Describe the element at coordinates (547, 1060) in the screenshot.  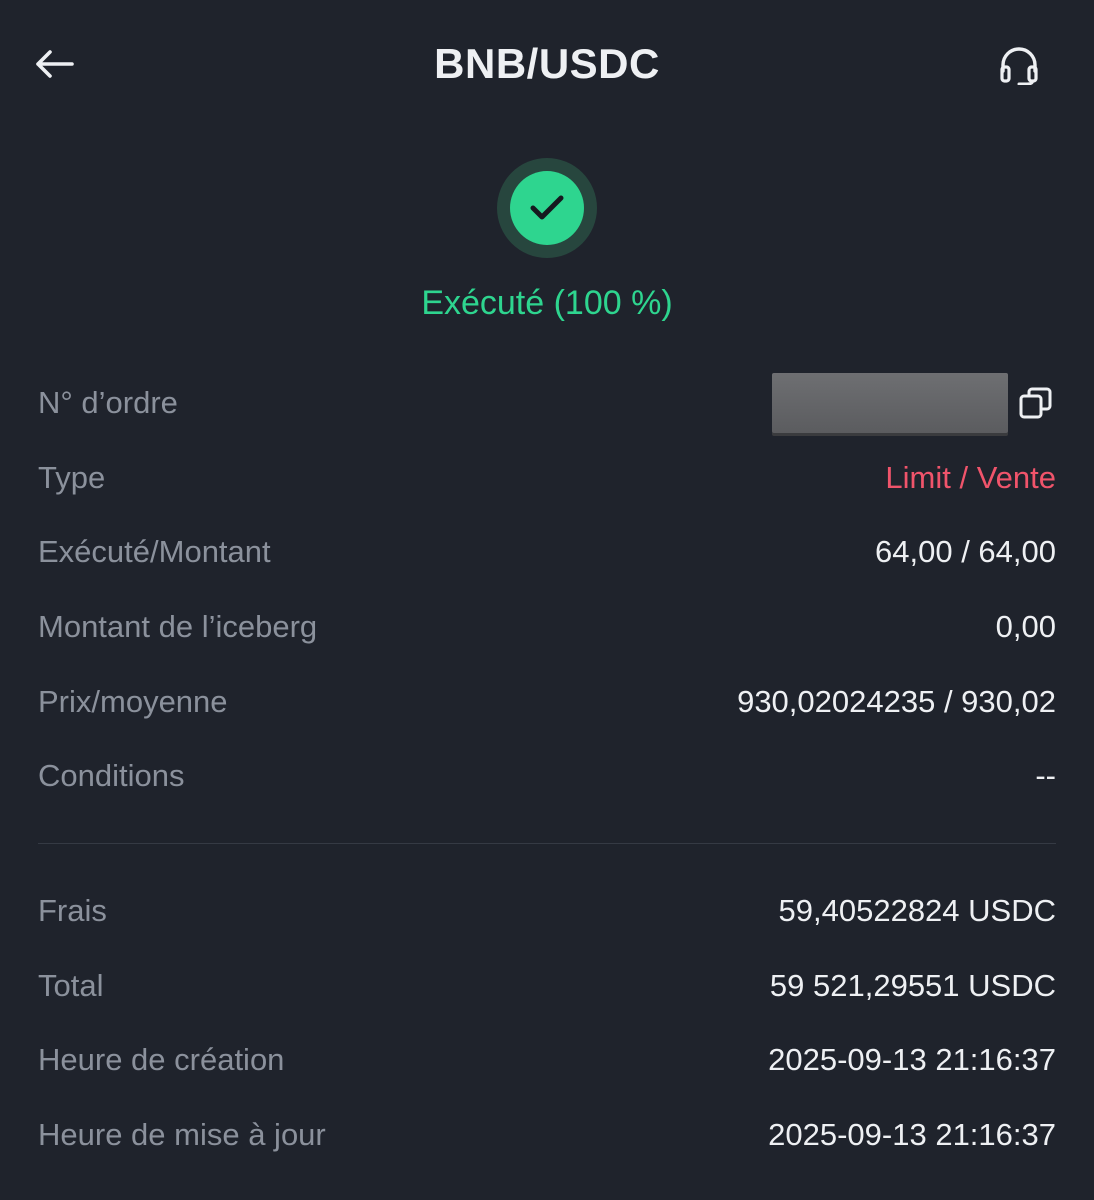
I see `row-creation-time: Heure de création 2025-09-13 21:16:37` at that location.